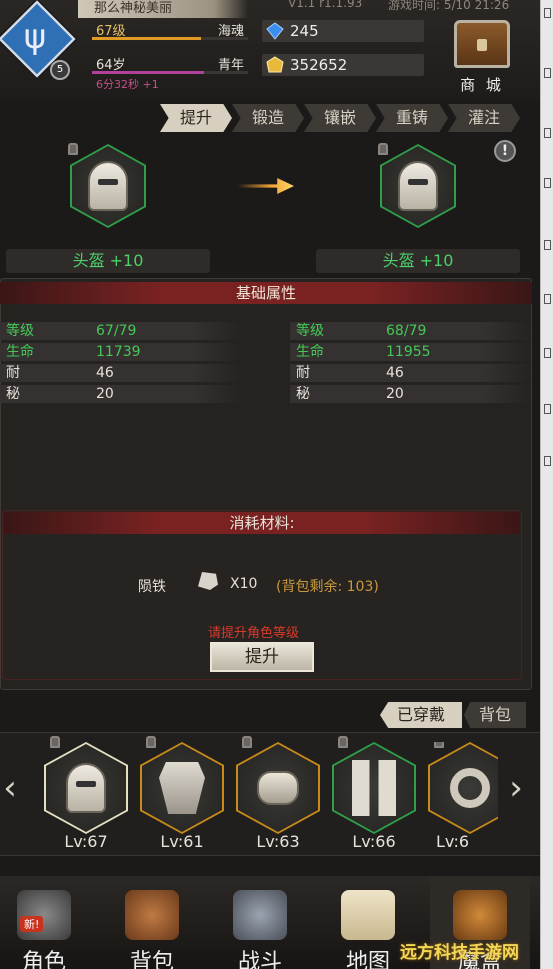  Describe the element at coordinates (505, 151) in the screenshot. I see `warning-icon: !` at that location.